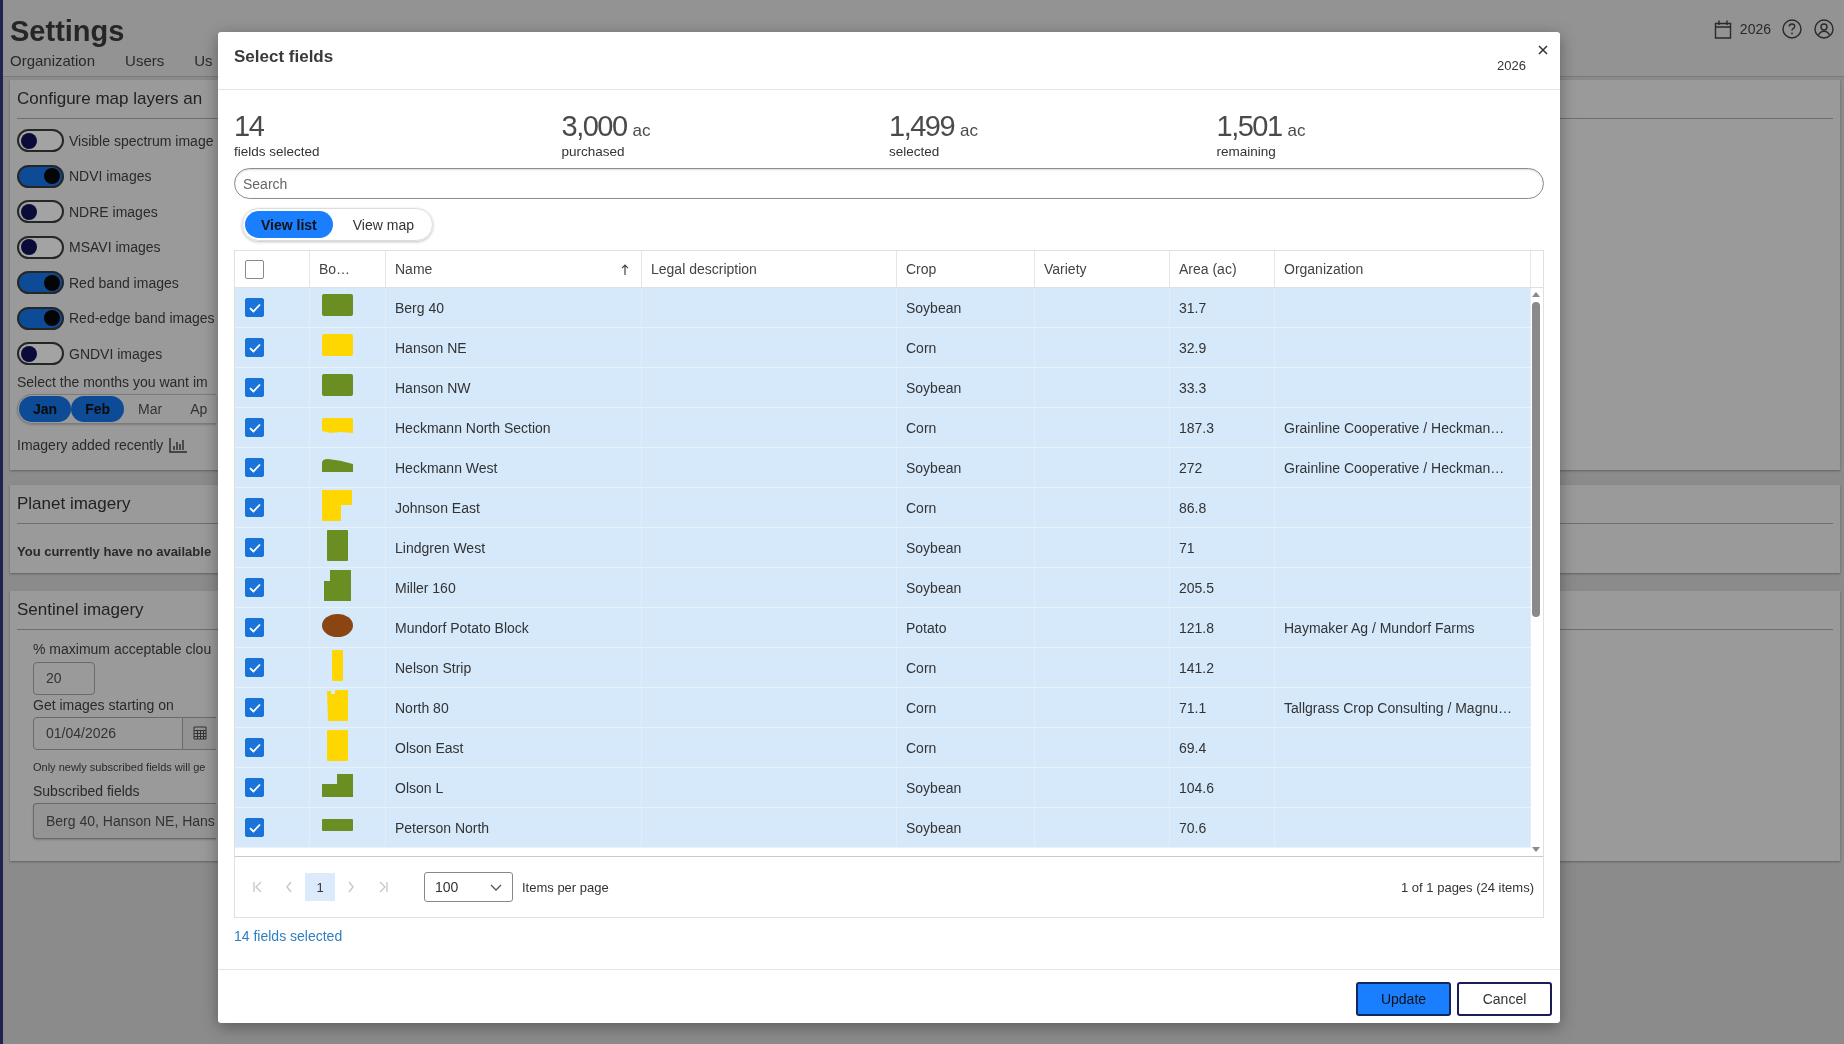 The image size is (1844, 1044). What do you see at coordinates (1191, 467) in the screenshot?
I see `area-value: 272` at bounding box center [1191, 467].